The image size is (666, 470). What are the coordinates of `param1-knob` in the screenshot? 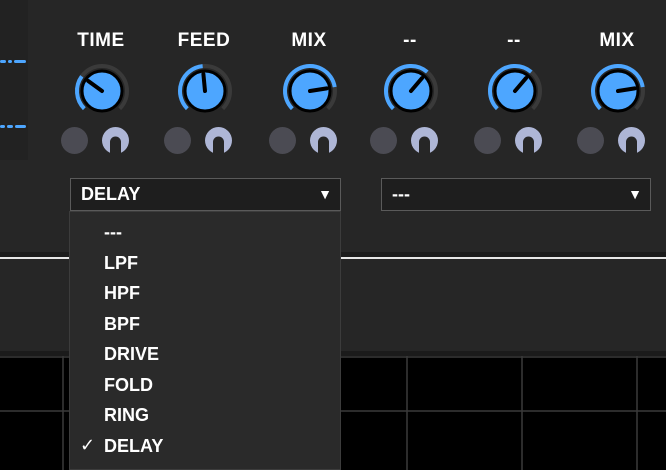 It's located at (411, 91).